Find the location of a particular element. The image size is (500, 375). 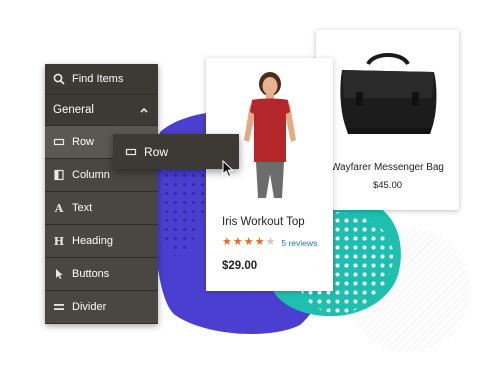

panel-item-buttons: Buttons is located at coordinates (101, 274).